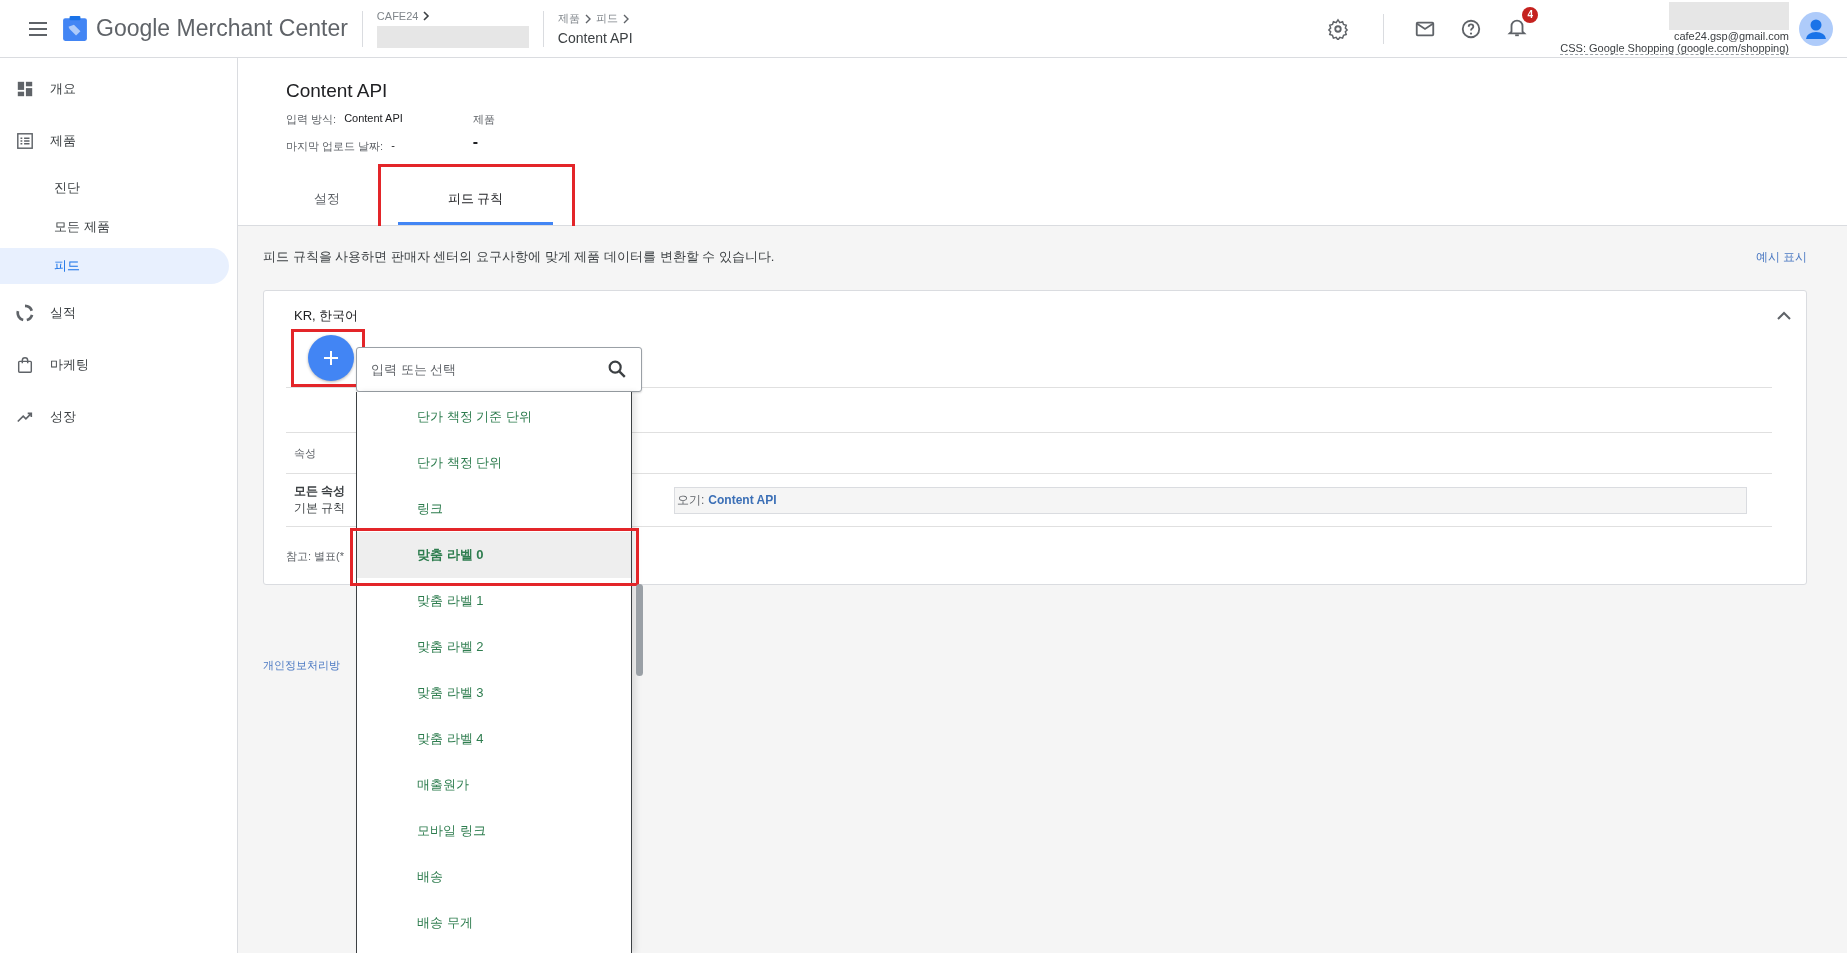  Describe the element at coordinates (301, 665) in the screenshot. I see `privacy-link: 개인정보처리방` at that location.